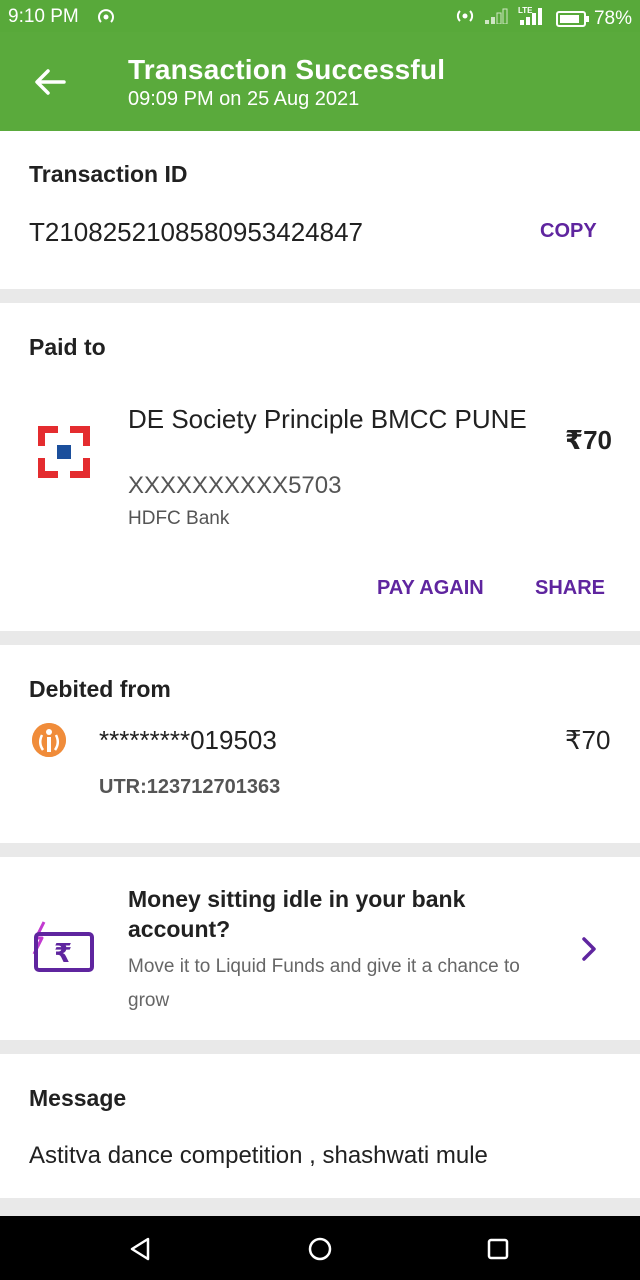  What do you see at coordinates (430, 588) in the screenshot?
I see `pay-again-button: PAY AGAIN` at bounding box center [430, 588].